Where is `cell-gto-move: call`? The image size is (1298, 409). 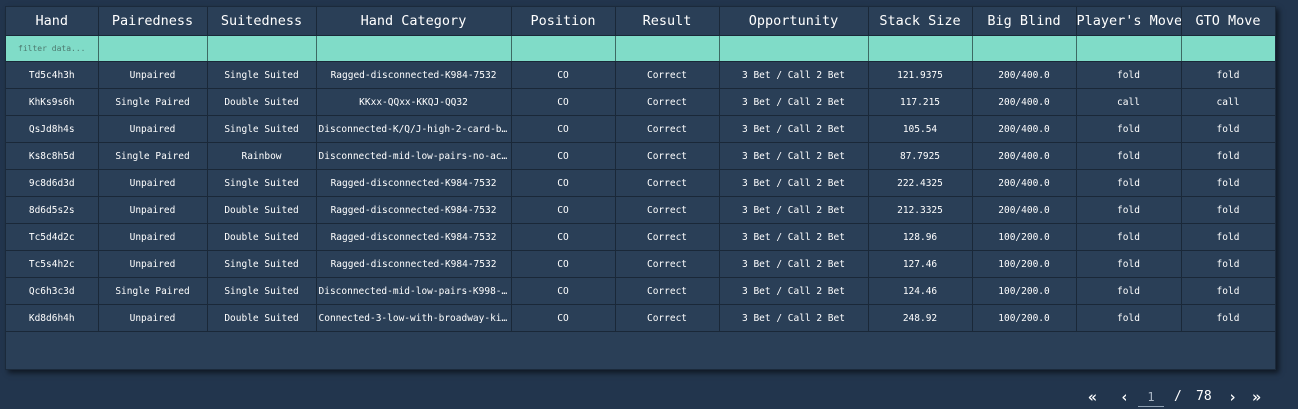 cell-gto-move: call is located at coordinates (1228, 102).